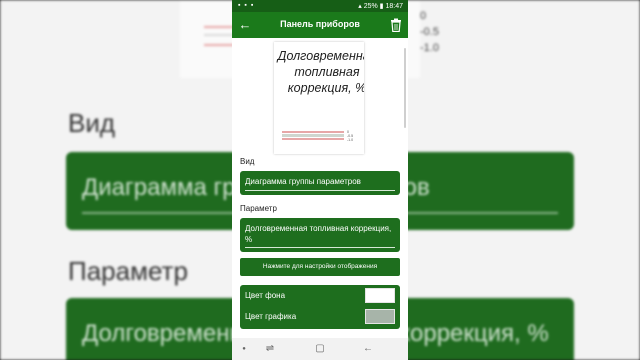 The image size is (640, 360). I want to click on view-label: Вид, so click(247, 161).